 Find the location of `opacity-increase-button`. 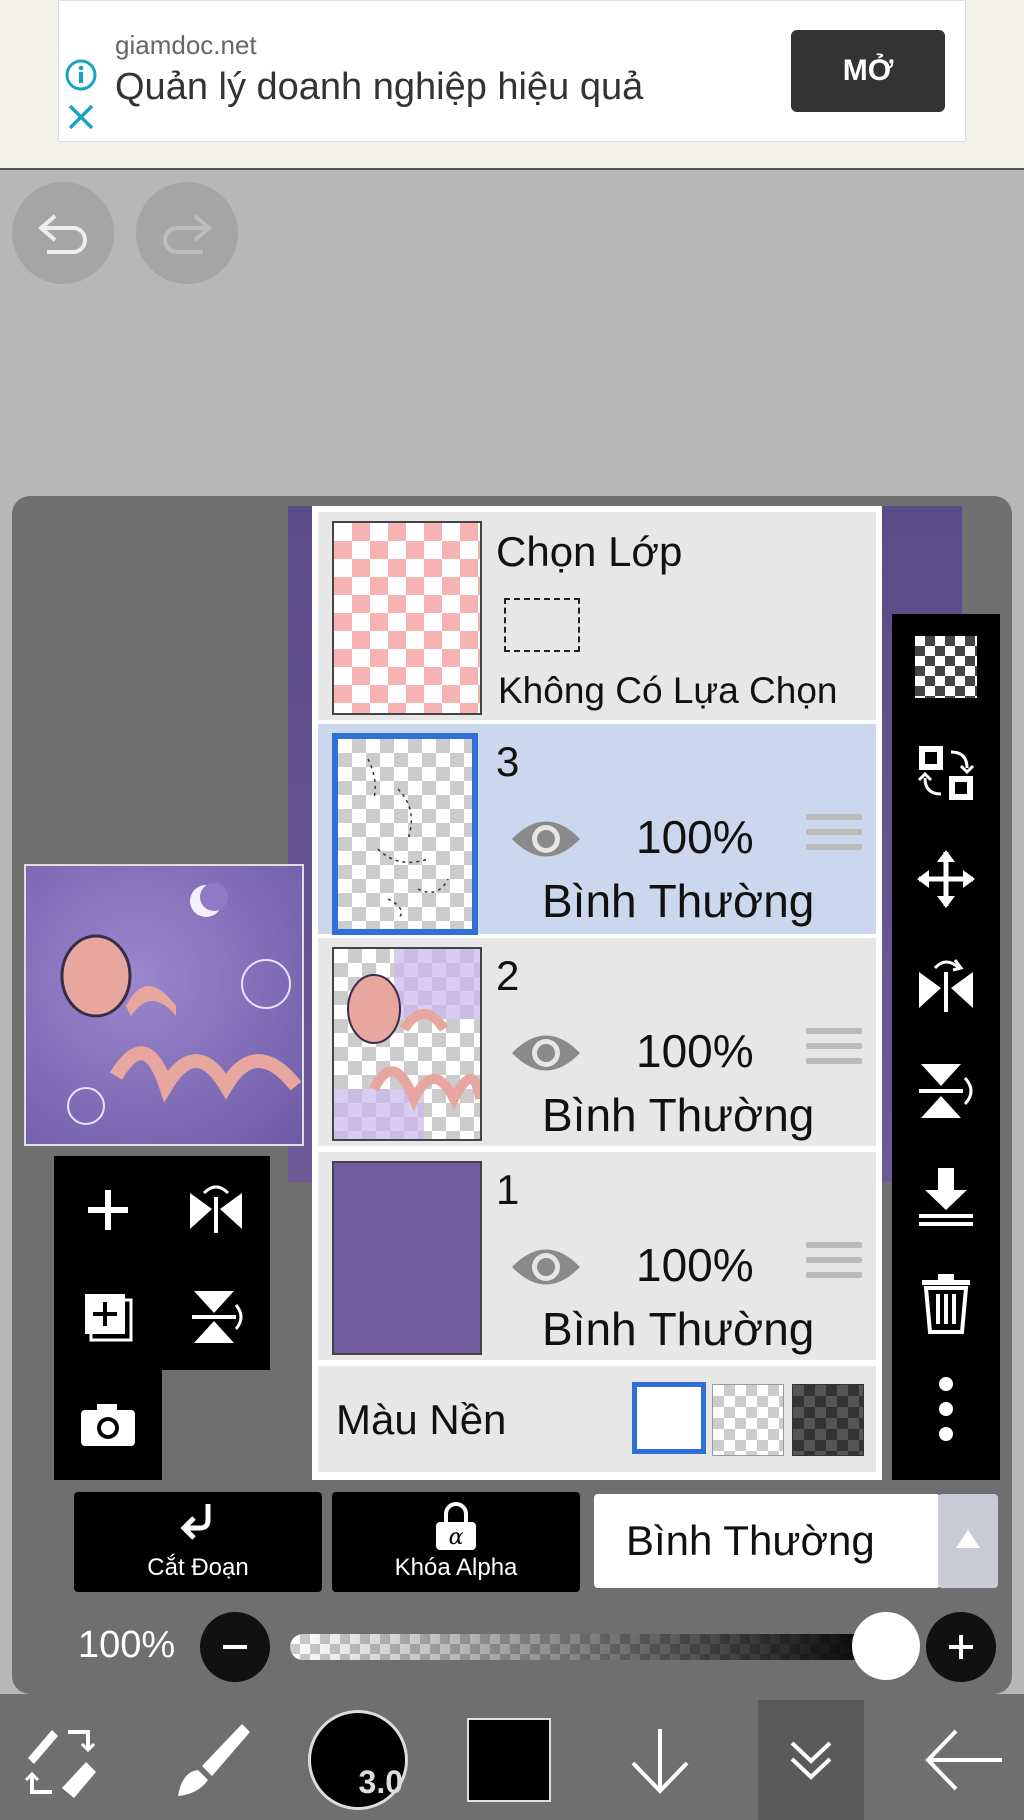

opacity-increase-button is located at coordinates (961, 1647).